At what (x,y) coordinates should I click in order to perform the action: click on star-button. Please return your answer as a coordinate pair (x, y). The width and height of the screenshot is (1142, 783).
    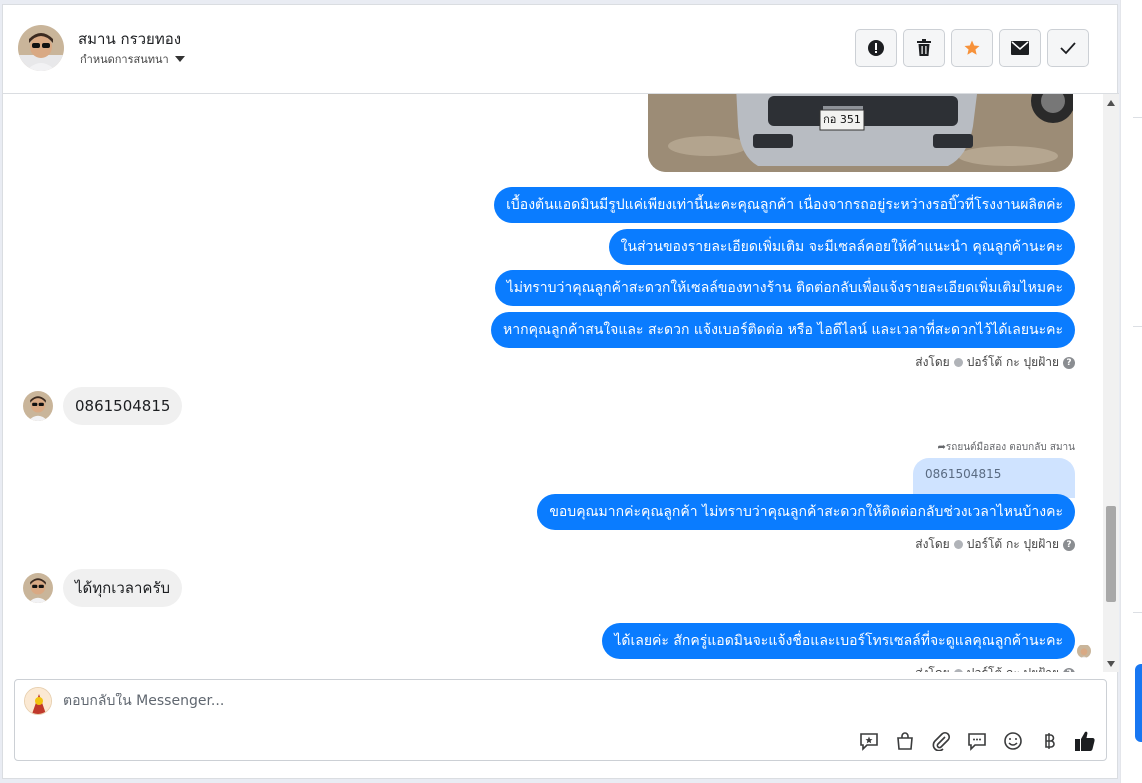
    Looking at the image, I should click on (972, 48).